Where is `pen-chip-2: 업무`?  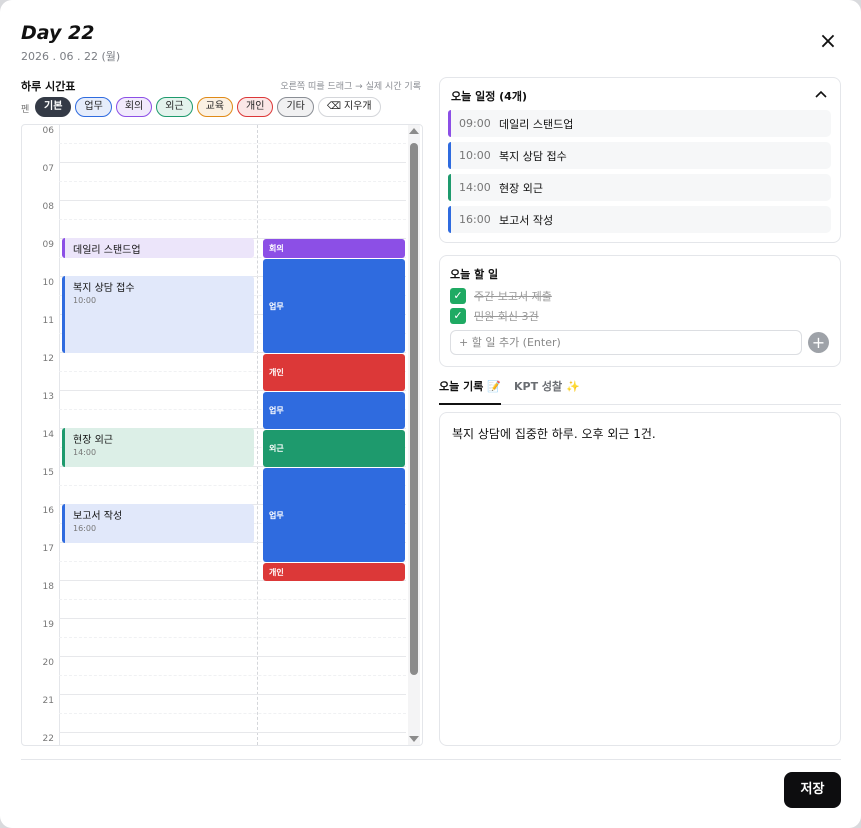
pen-chip-2: 업무 is located at coordinates (93, 107).